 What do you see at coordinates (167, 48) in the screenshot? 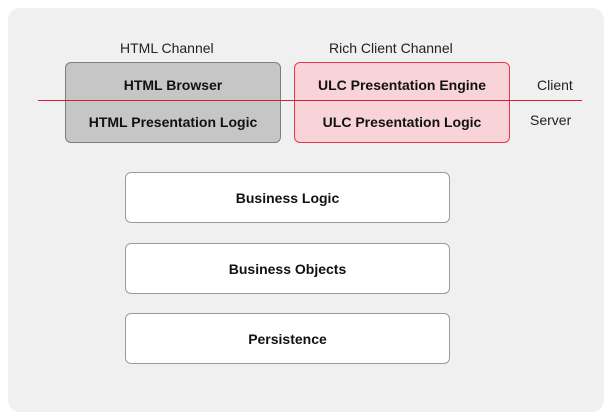
I see `html-channel-label: HTML Channel` at bounding box center [167, 48].